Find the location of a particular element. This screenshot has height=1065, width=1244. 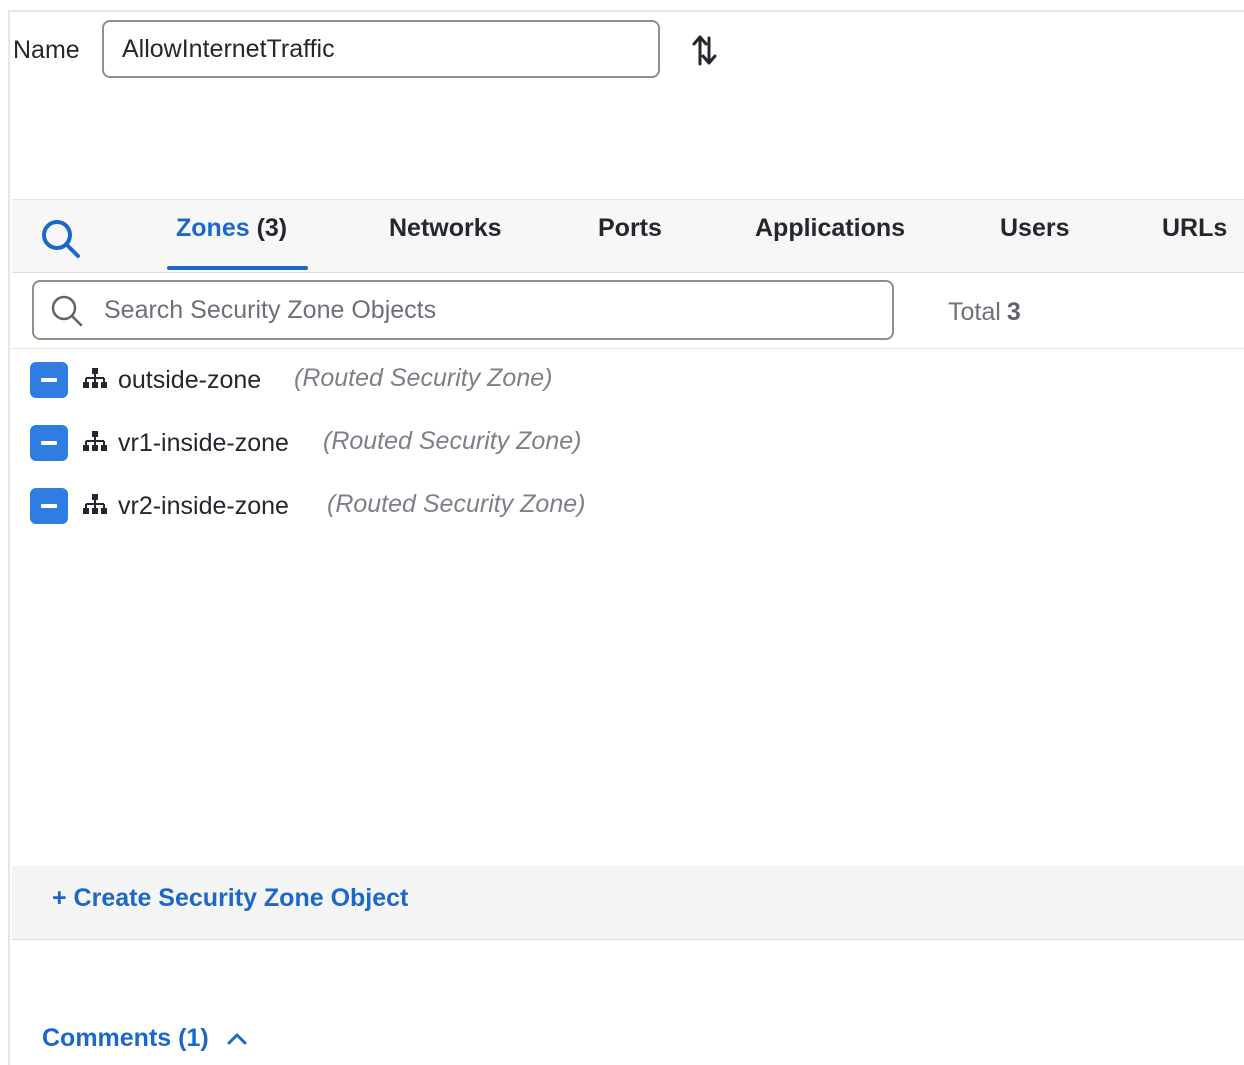

tab-users: Users is located at coordinates (1035, 228).